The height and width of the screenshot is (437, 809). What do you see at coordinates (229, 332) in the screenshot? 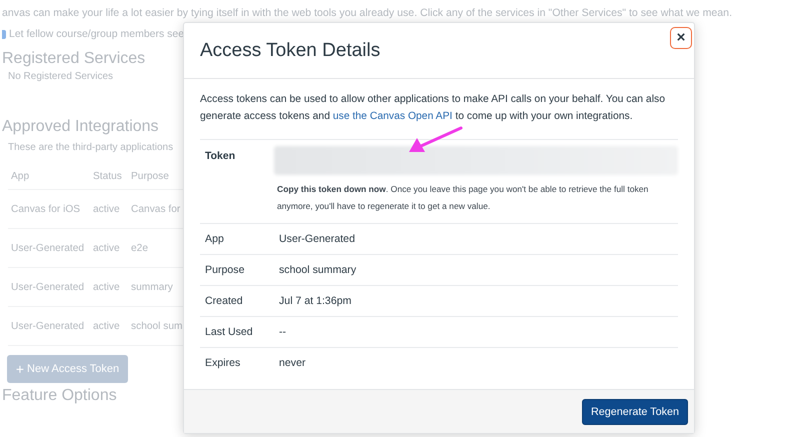
I see `detail-label: Last Used` at bounding box center [229, 332].